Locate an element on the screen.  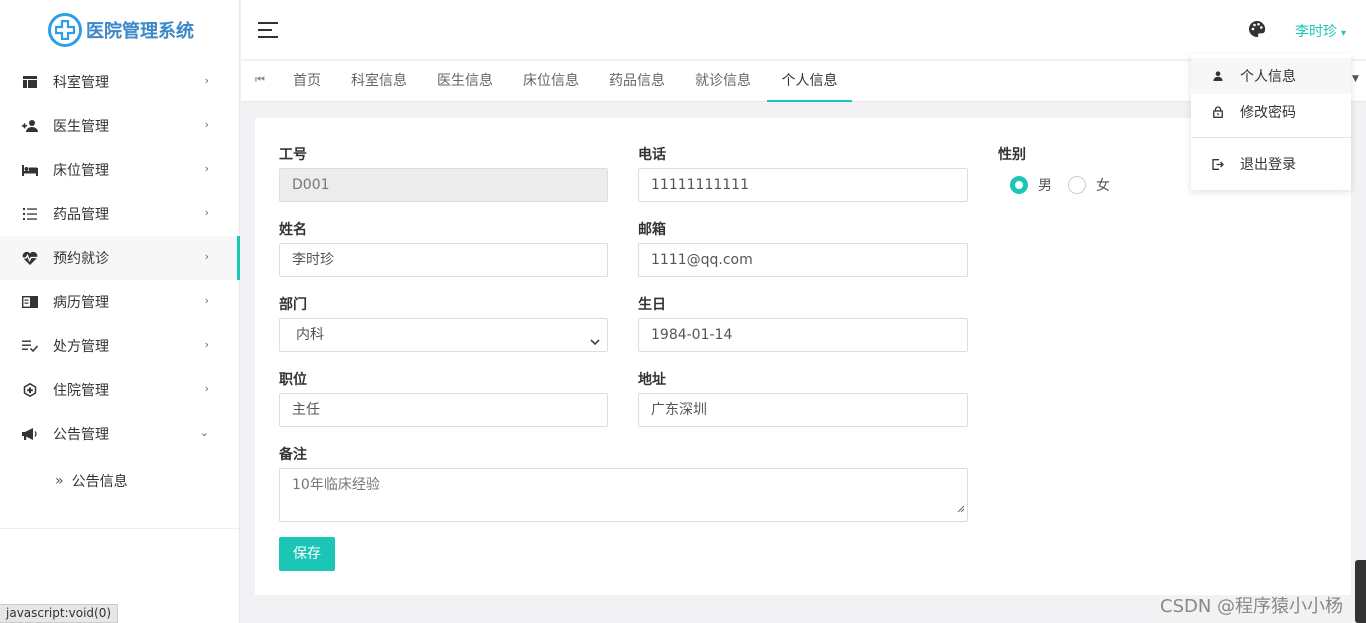
user-name: 李时珍 is located at coordinates (1316, 32).